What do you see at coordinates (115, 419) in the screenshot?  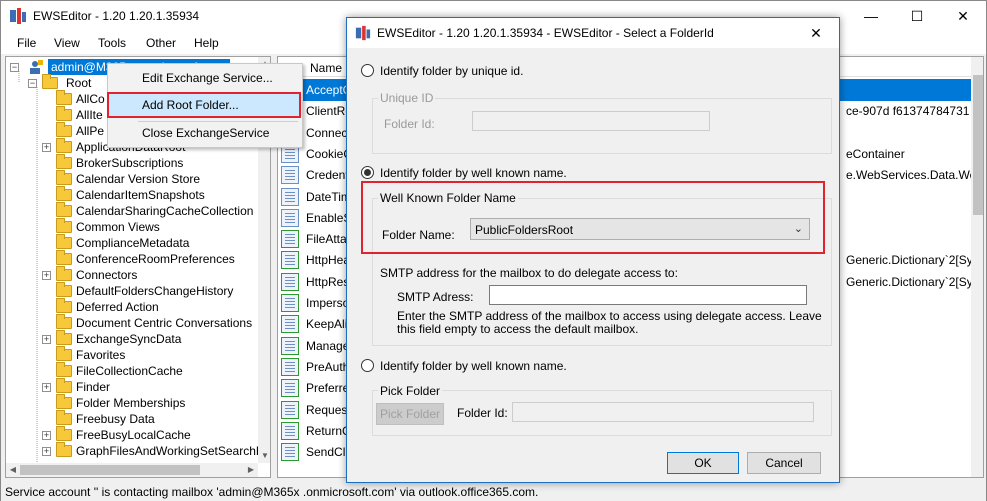 I see `tree-folder-label: Freebusy Data` at bounding box center [115, 419].